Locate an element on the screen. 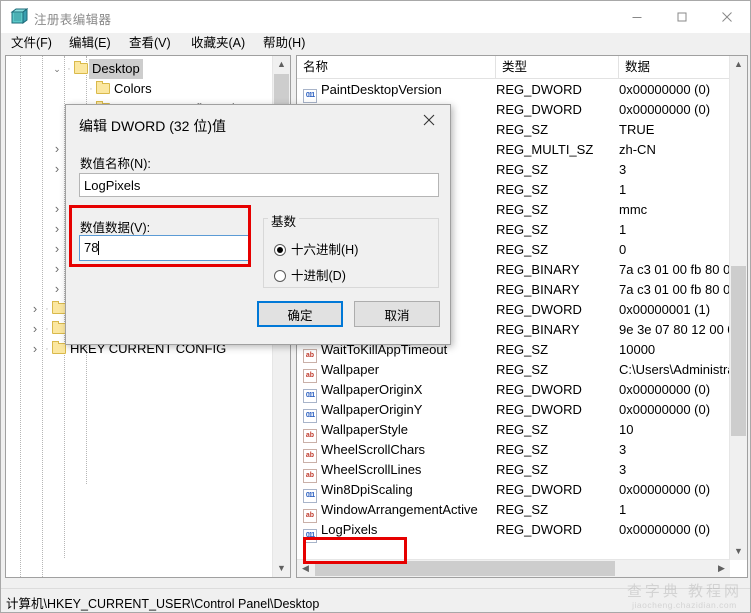 This screenshot has height=613, width=751. column-header-type: 类型 is located at coordinates (557, 67).